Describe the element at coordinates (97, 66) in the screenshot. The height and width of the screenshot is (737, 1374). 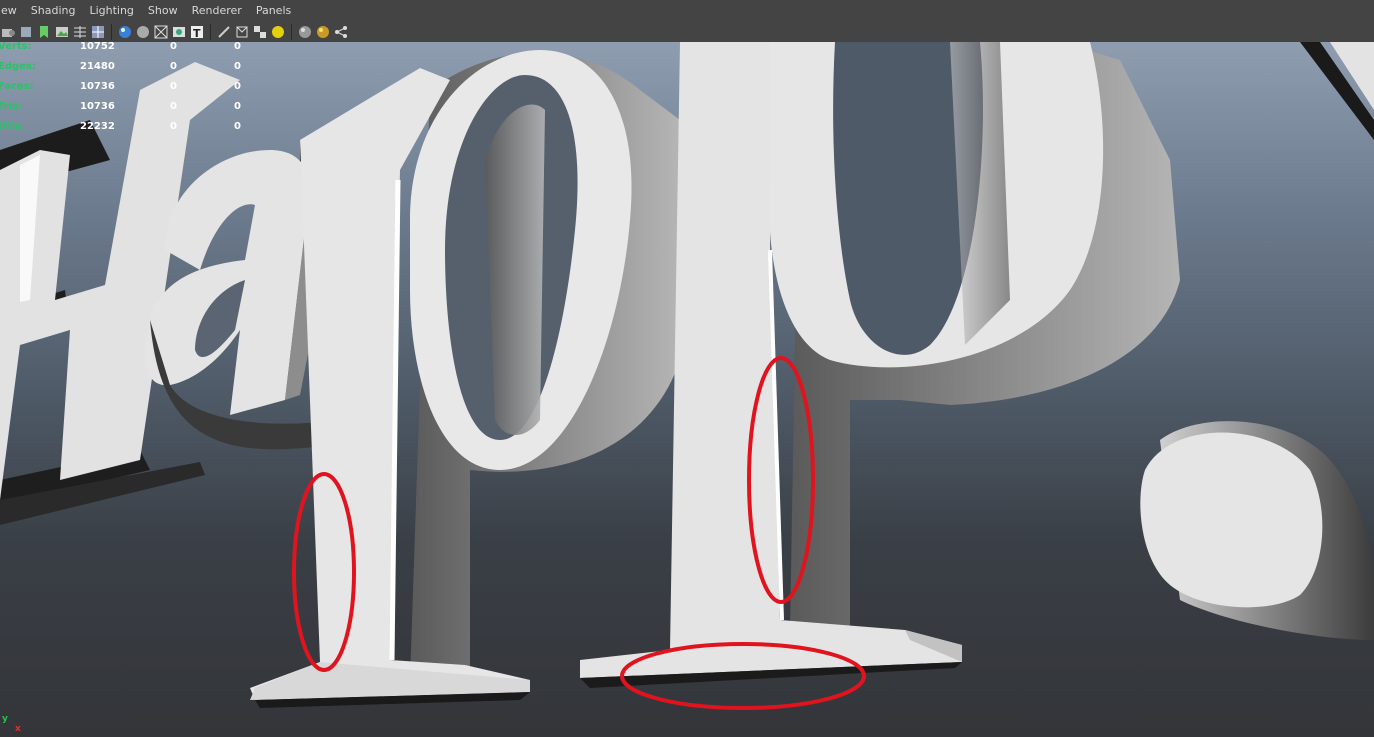
I see `hud-object: 21480` at that location.